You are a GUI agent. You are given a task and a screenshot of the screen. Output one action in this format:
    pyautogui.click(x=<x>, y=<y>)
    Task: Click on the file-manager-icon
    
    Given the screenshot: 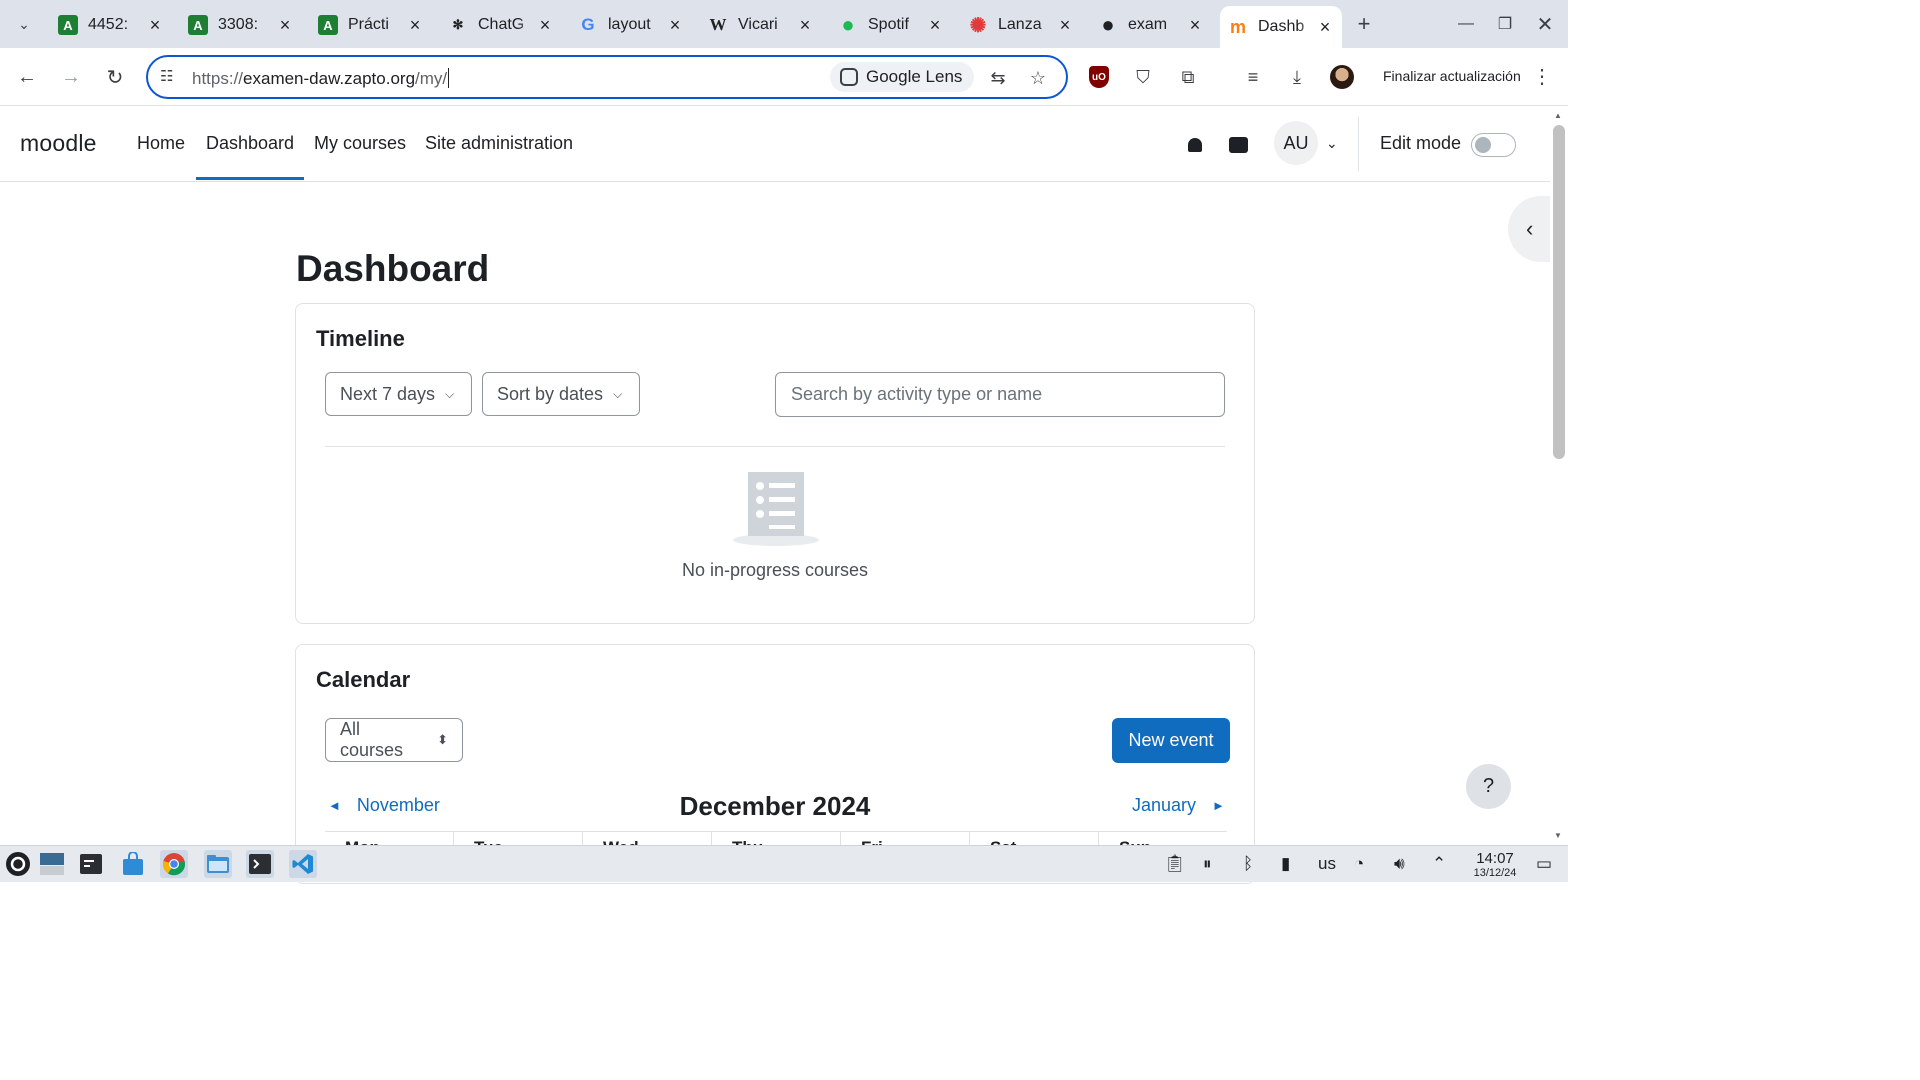 What is the action you would take?
    pyautogui.click(x=218, y=864)
    